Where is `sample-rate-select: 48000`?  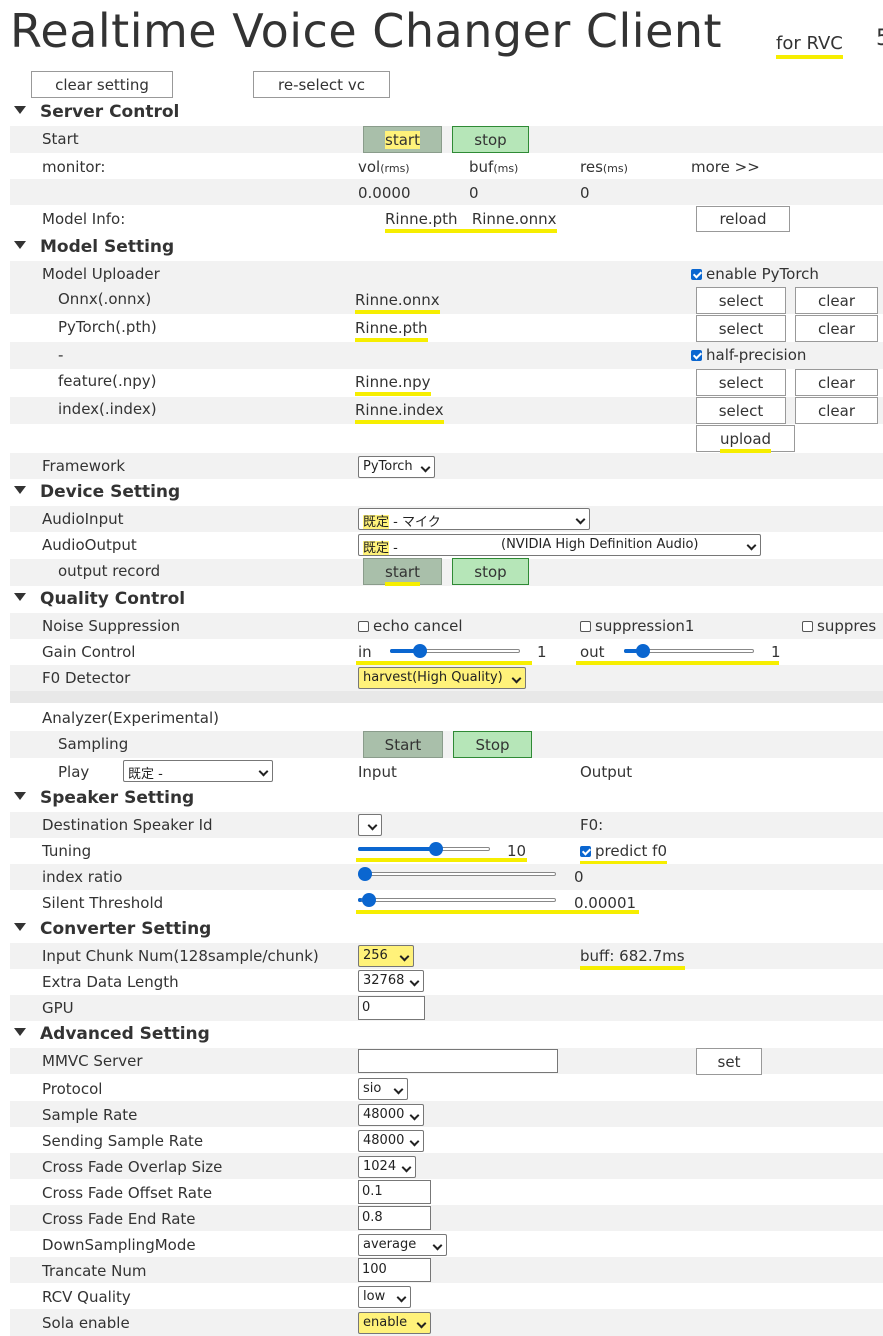
sample-rate-select: 48000 is located at coordinates (391, 1115).